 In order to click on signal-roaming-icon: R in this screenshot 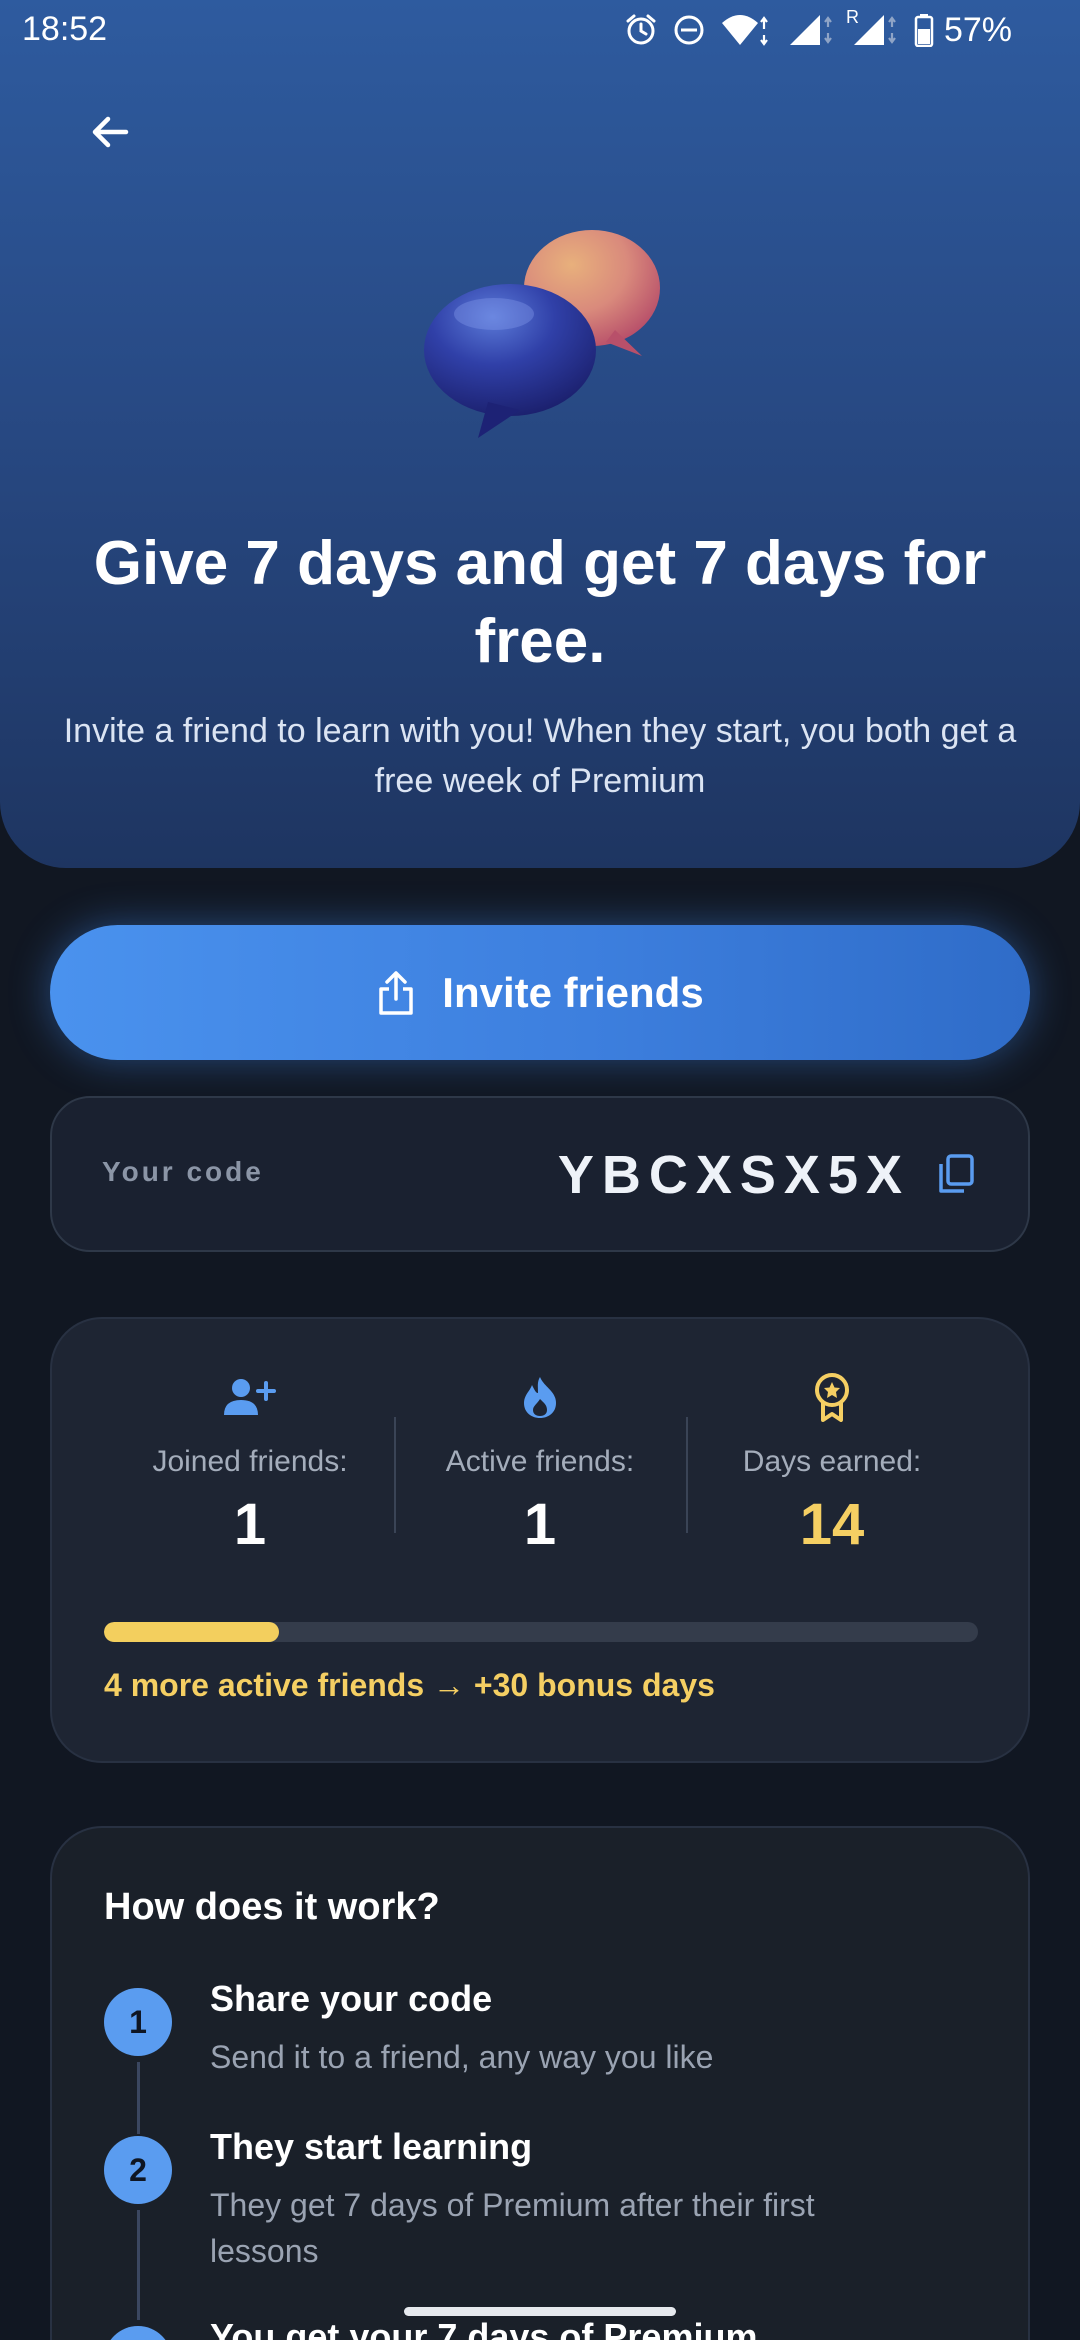, I will do `click(873, 27)`.